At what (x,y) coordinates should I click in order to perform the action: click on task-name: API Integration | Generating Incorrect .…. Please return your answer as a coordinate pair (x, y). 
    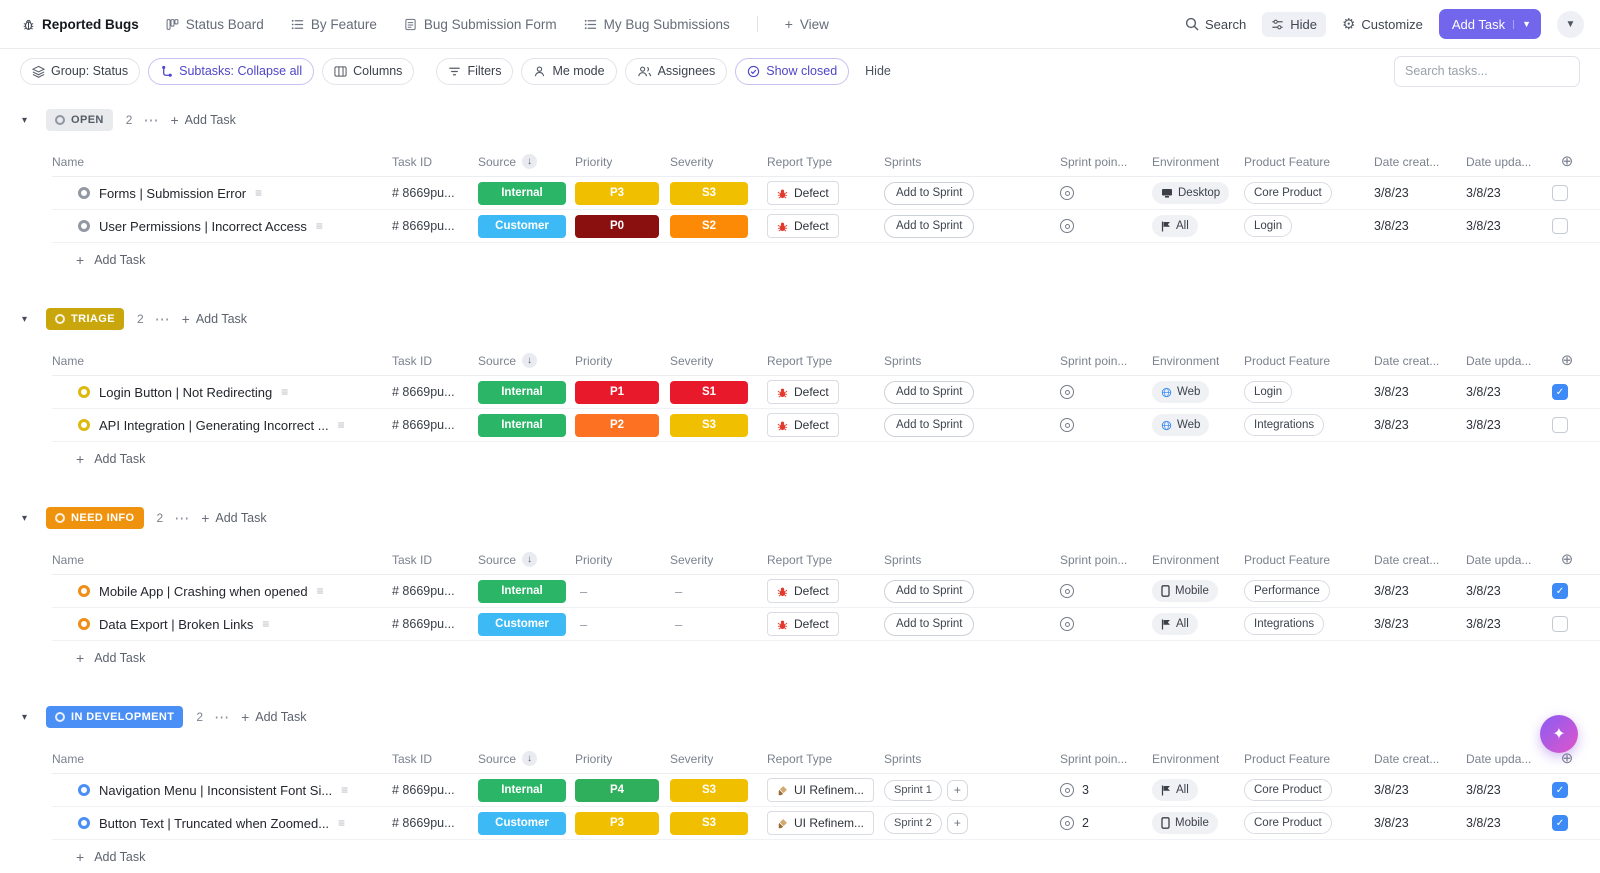
    Looking at the image, I should click on (214, 425).